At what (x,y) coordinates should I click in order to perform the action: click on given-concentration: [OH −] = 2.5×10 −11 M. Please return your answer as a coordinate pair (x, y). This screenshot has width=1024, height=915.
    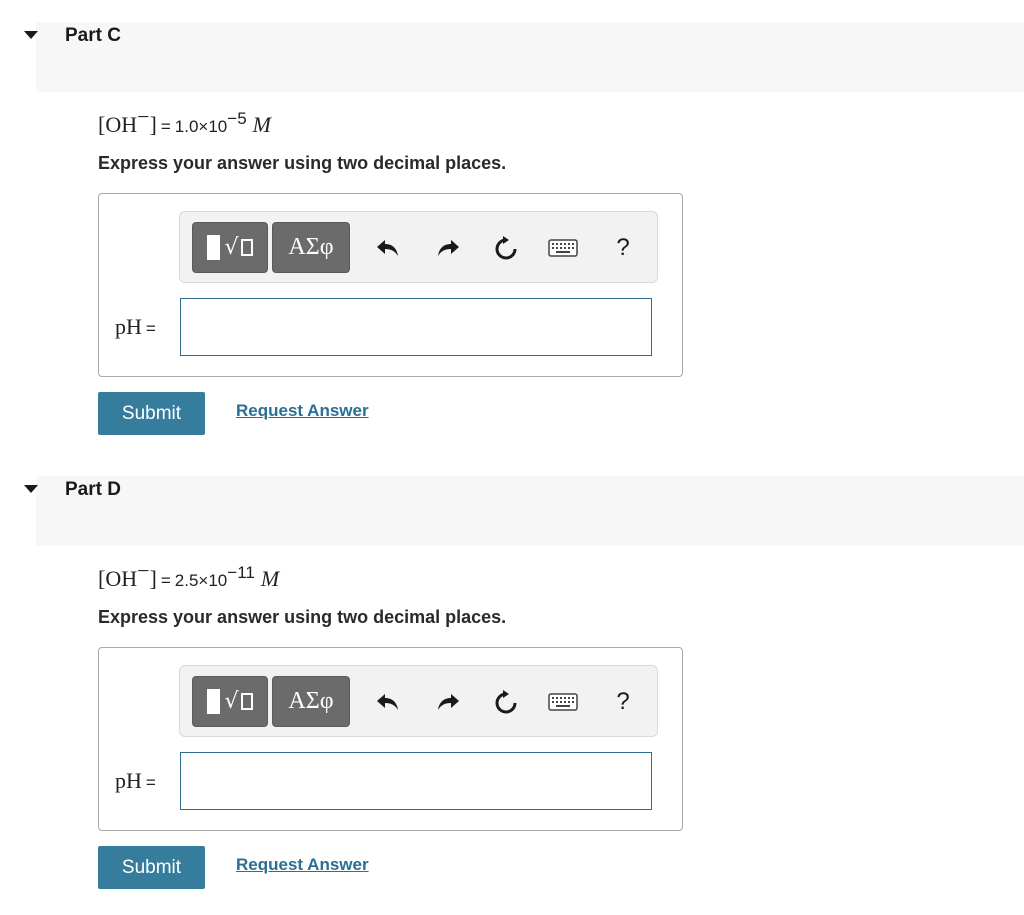
    Looking at the image, I should click on (189, 576).